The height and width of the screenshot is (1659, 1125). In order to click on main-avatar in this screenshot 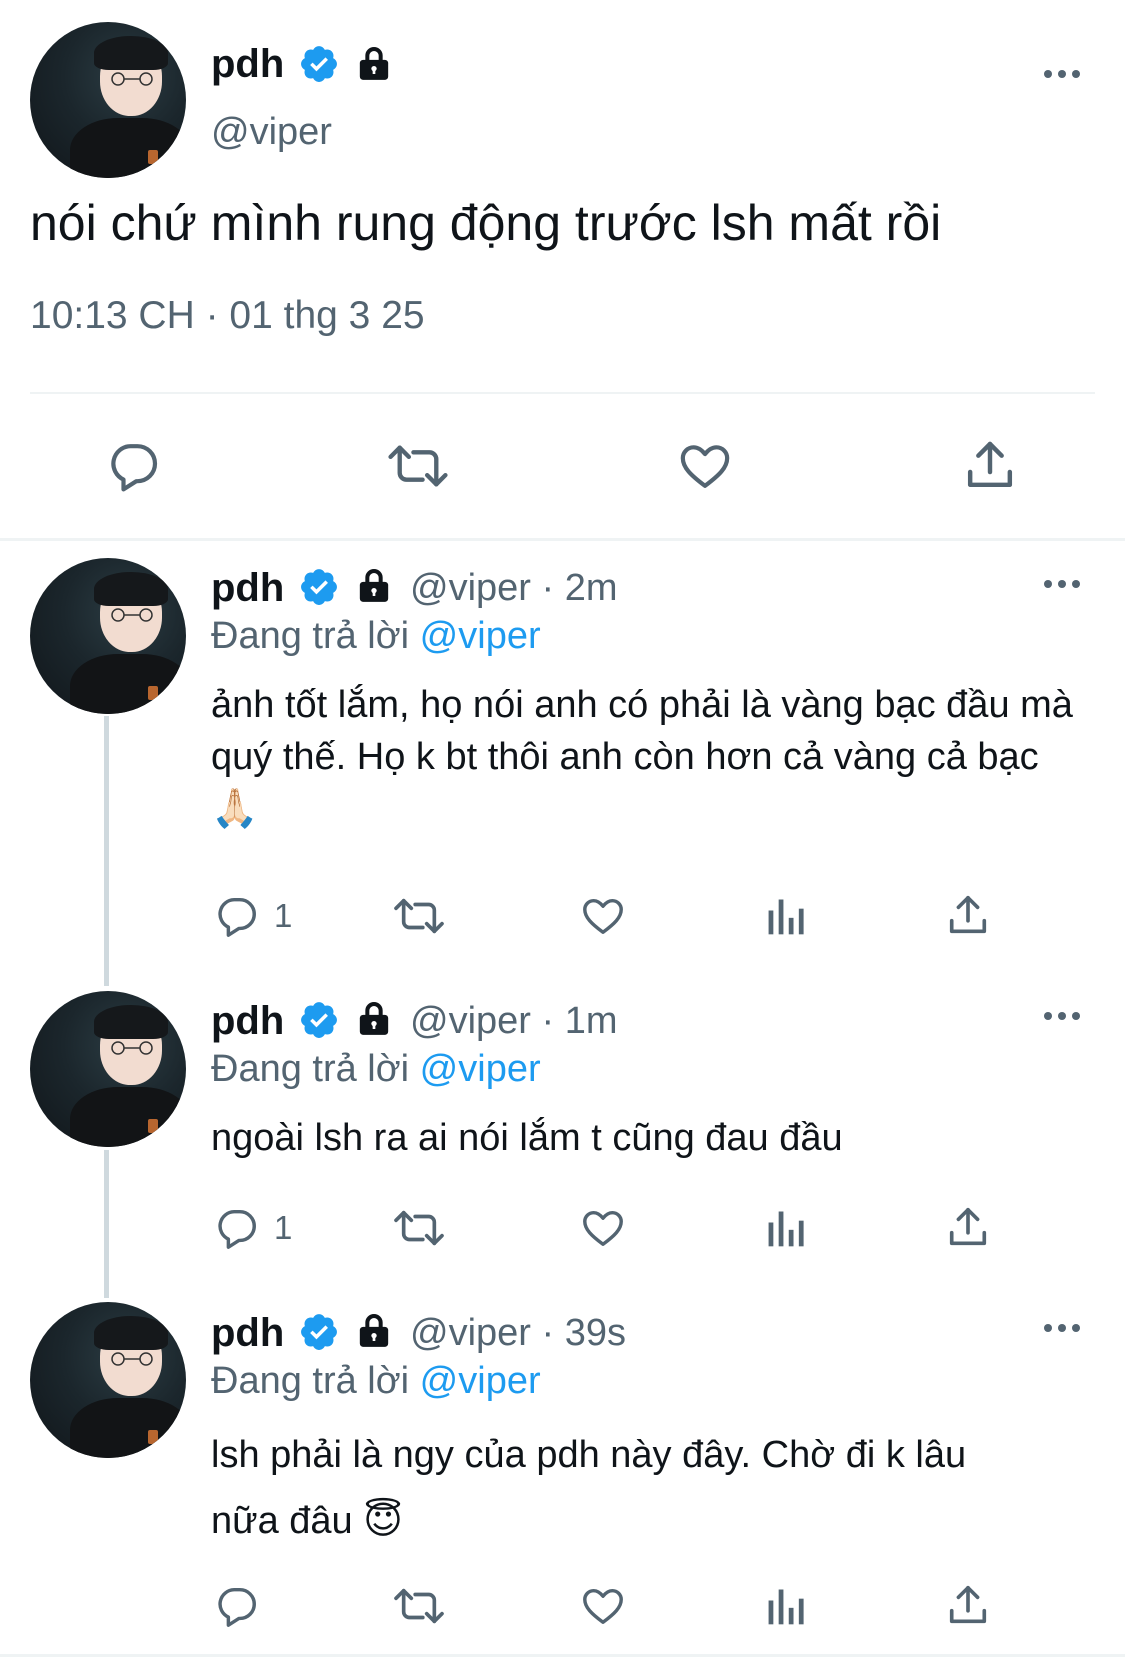, I will do `click(108, 100)`.